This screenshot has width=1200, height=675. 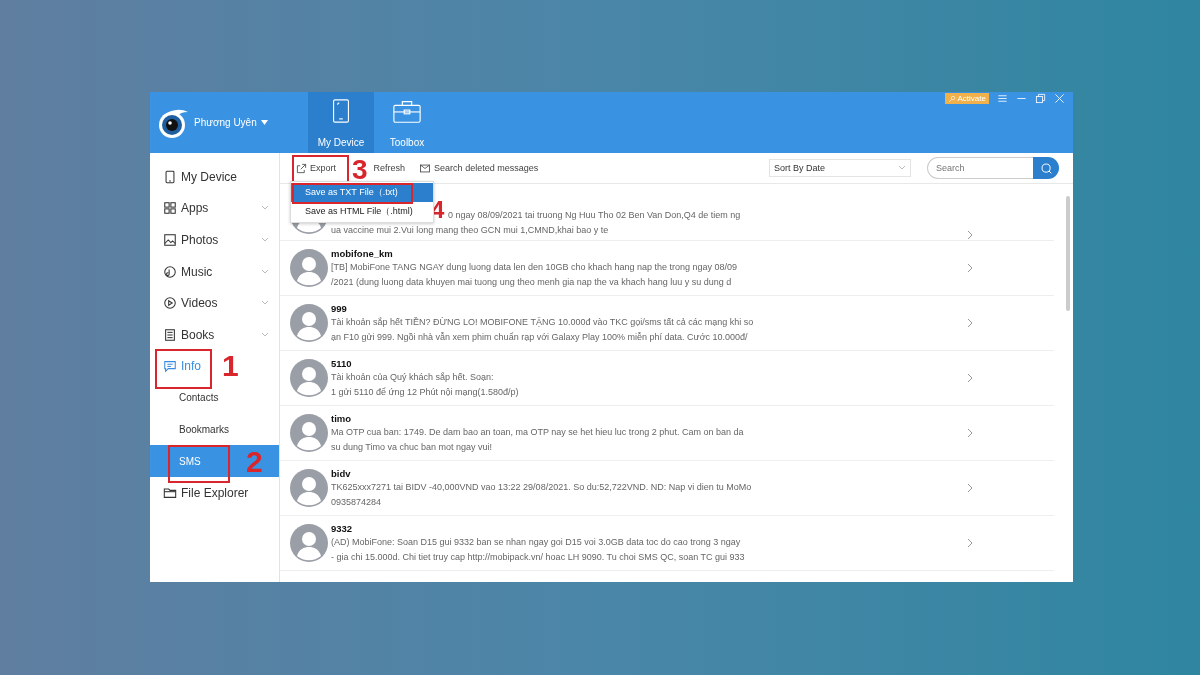 I want to click on sender-name: 9332, so click(x=342, y=528).